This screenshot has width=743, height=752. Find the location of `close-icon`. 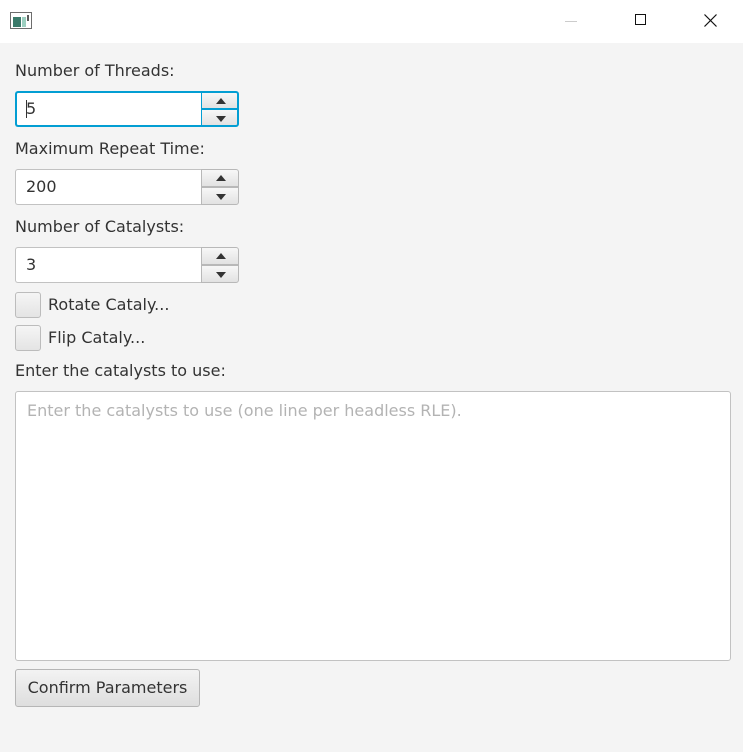

close-icon is located at coordinates (710, 20).